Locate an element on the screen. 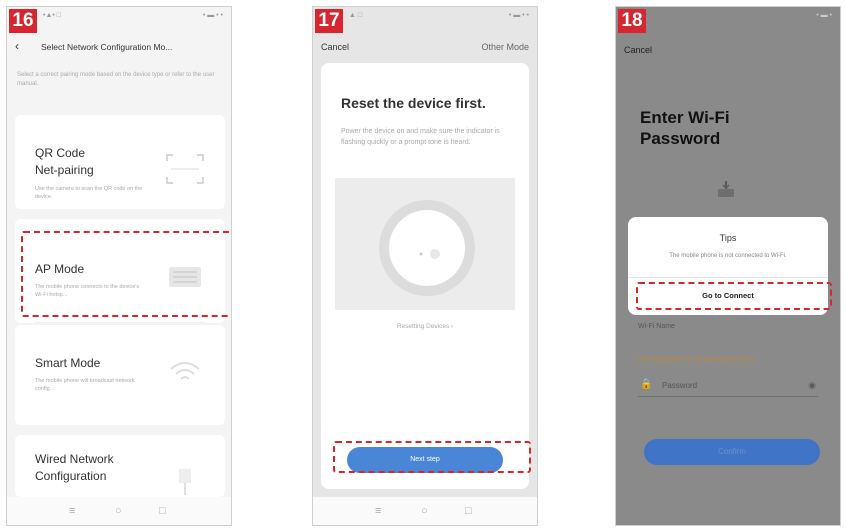 The height and width of the screenshot is (531, 846). wifi-name-label: Wi-Fi Name is located at coordinates (656, 326).